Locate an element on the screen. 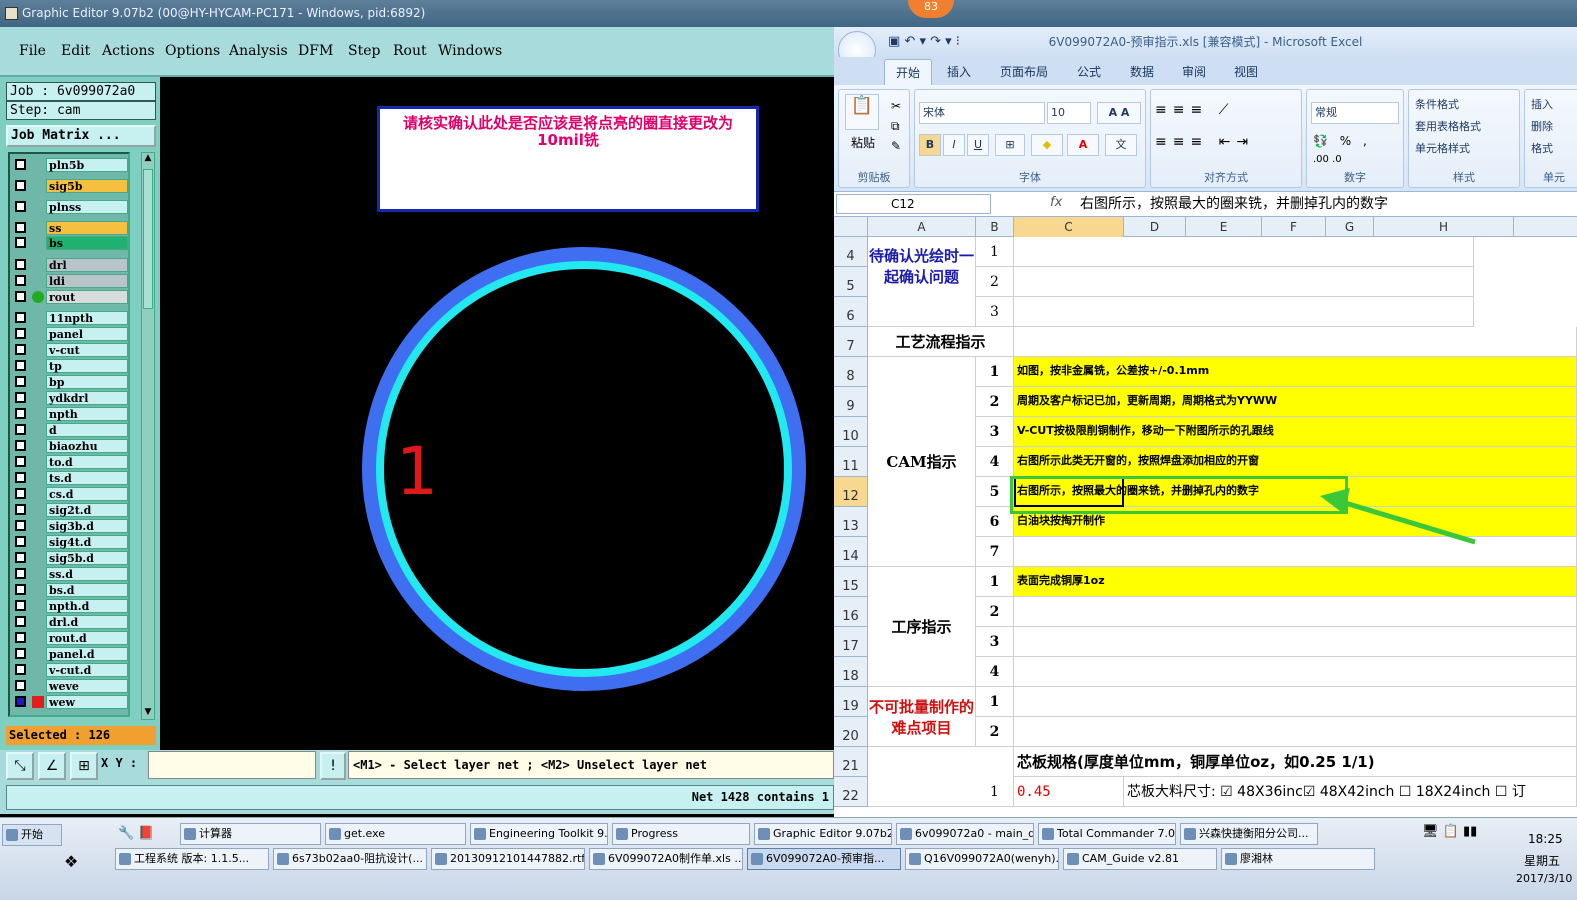 This screenshot has width=1577, height=900. phonetic-icon: 文 is located at coordinates (1121, 145).